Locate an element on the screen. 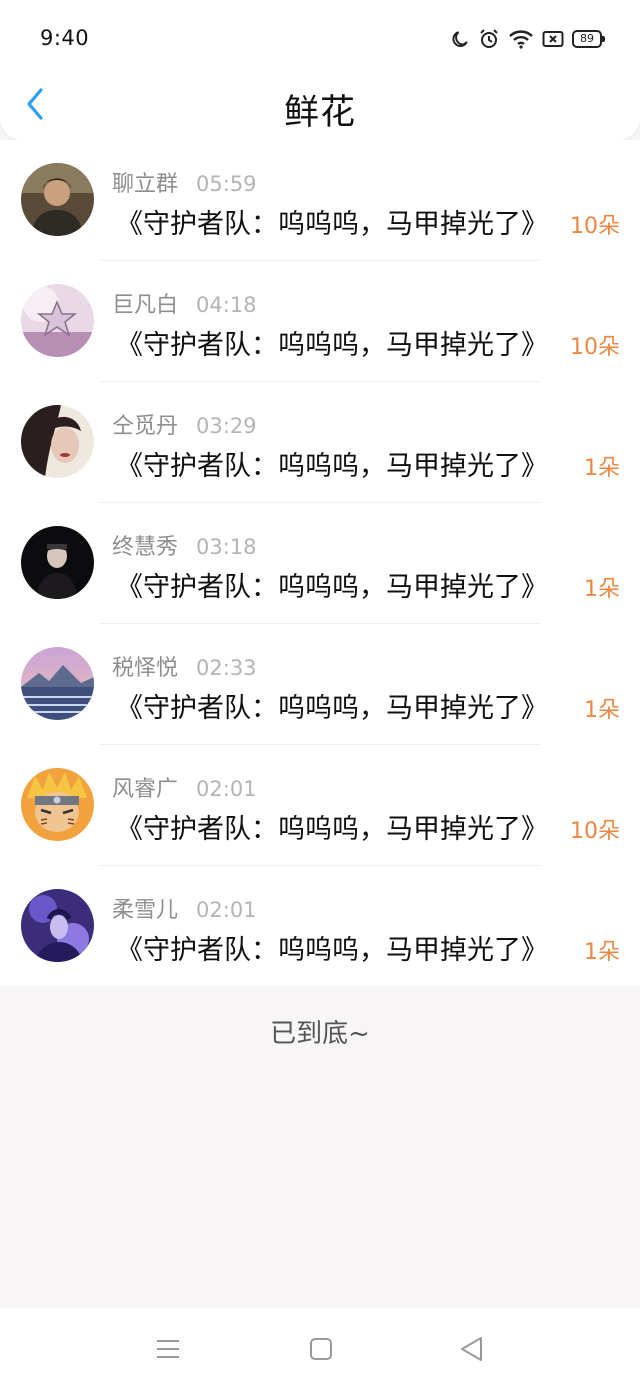  item-meta: 仝觅丹 03:29 is located at coordinates (184, 424).